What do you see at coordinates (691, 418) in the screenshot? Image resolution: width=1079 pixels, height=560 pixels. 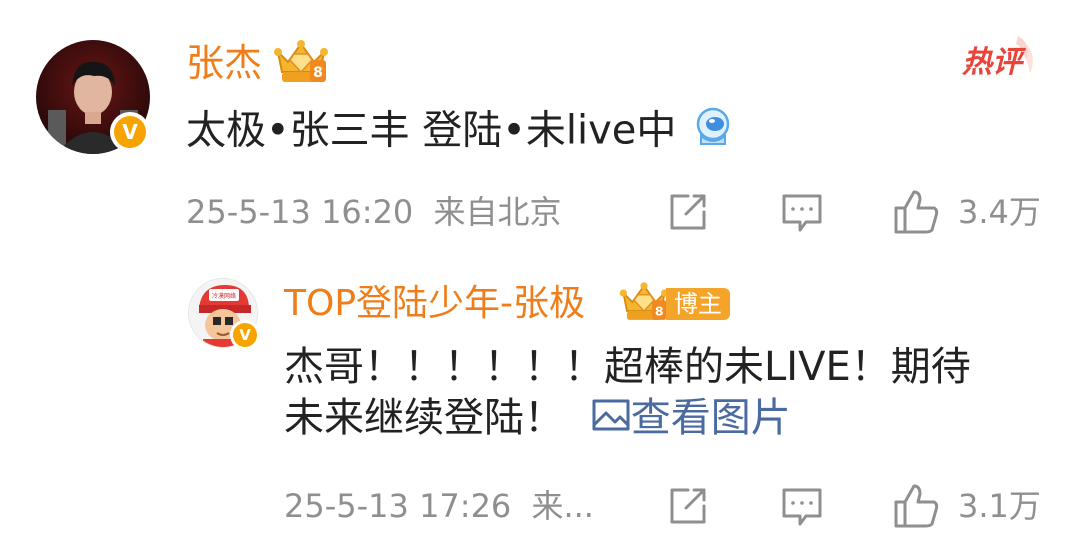 I see `view-image-link: 查看图片` at bounding box center [691, 418].